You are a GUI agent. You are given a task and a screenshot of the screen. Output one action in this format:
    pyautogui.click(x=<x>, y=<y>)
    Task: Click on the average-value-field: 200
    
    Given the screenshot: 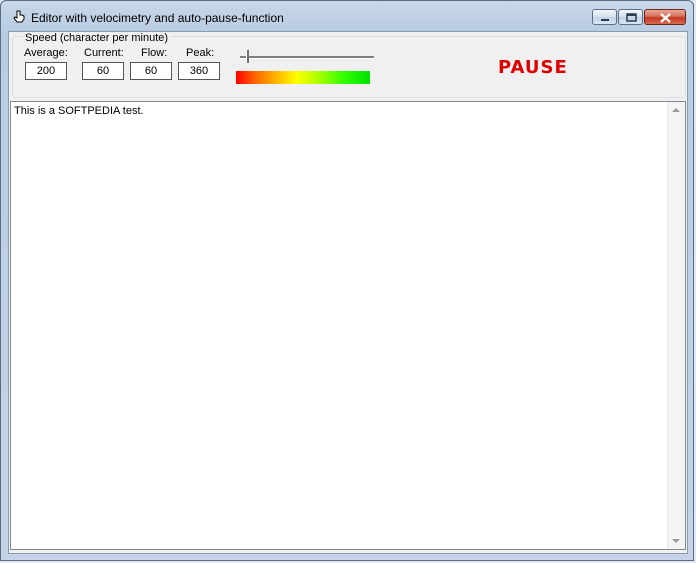 What is the action you would take?
    pyautogui.click(x=46, y=71)
    